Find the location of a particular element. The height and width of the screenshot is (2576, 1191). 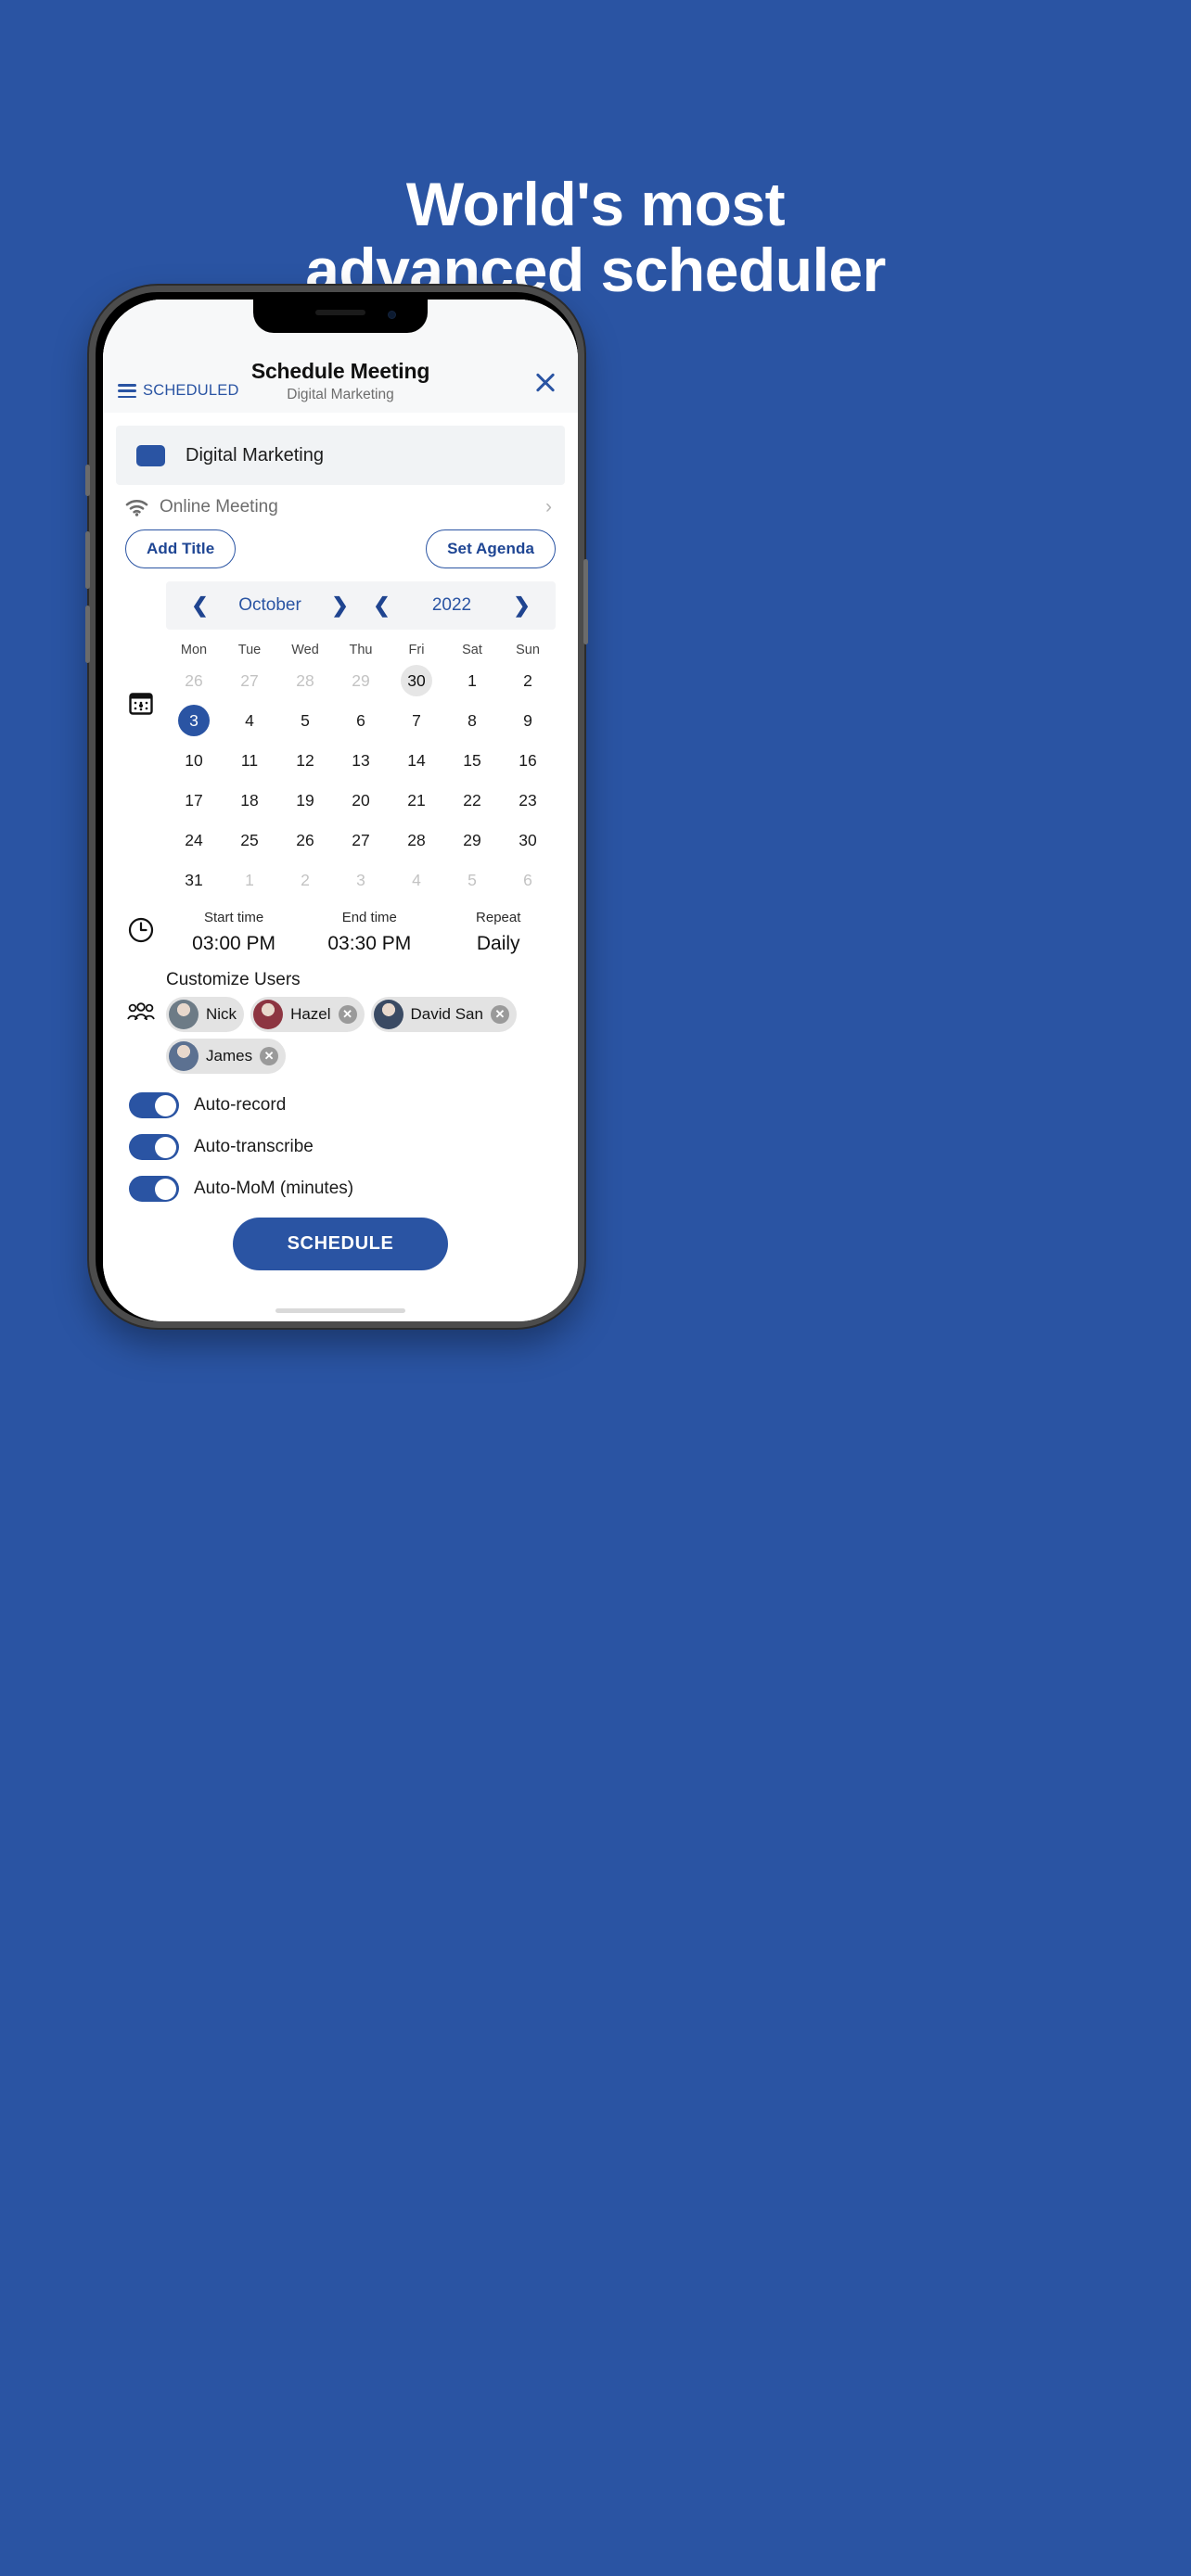

calendar-day-cell: 14 is located at coordinates (416, 760).